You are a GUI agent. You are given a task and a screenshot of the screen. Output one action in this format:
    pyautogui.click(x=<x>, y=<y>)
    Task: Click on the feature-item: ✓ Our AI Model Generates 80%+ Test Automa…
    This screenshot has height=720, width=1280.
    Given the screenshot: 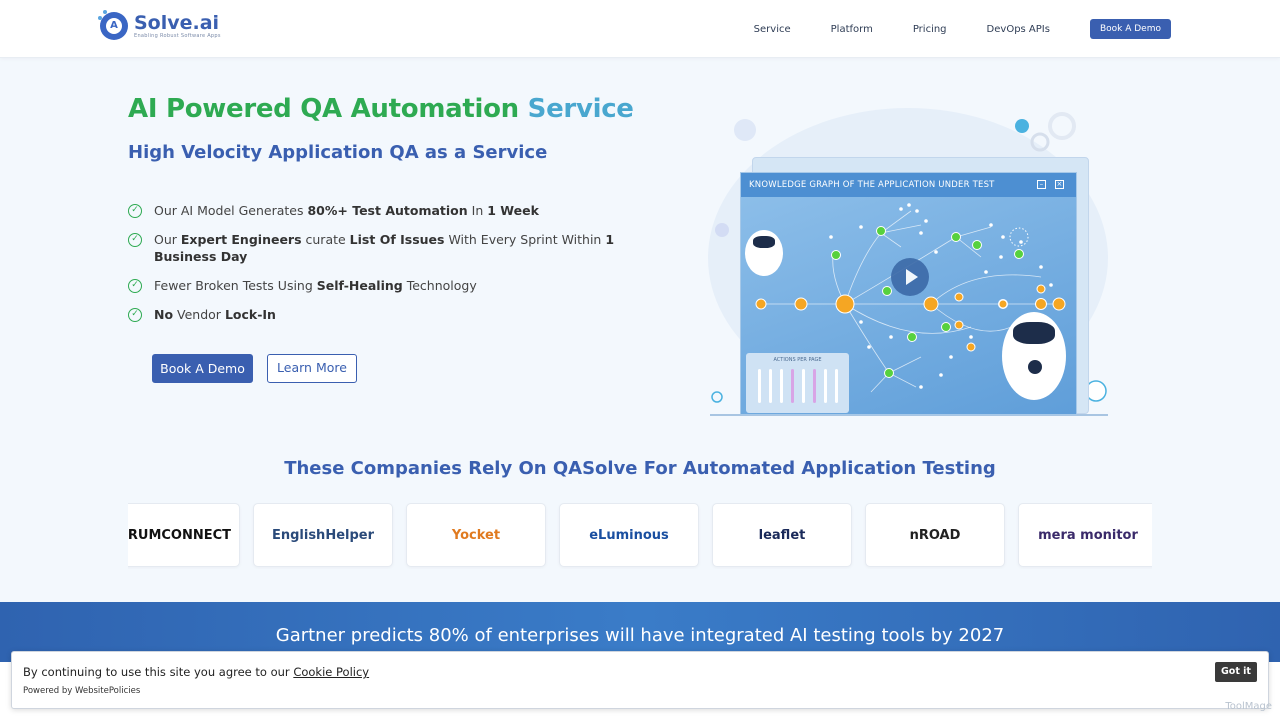 What is the action you would take?
    pyautogui.click(x=378, y=210)
    